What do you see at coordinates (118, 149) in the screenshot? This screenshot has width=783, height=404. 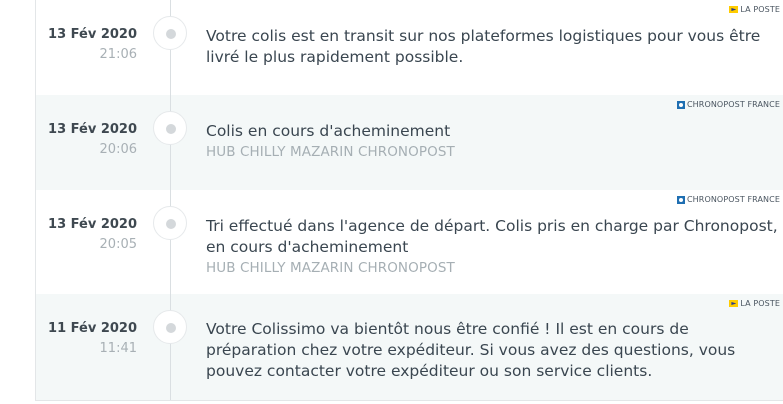 I see `event-time: 20:06` at bounding box center [118, 149].